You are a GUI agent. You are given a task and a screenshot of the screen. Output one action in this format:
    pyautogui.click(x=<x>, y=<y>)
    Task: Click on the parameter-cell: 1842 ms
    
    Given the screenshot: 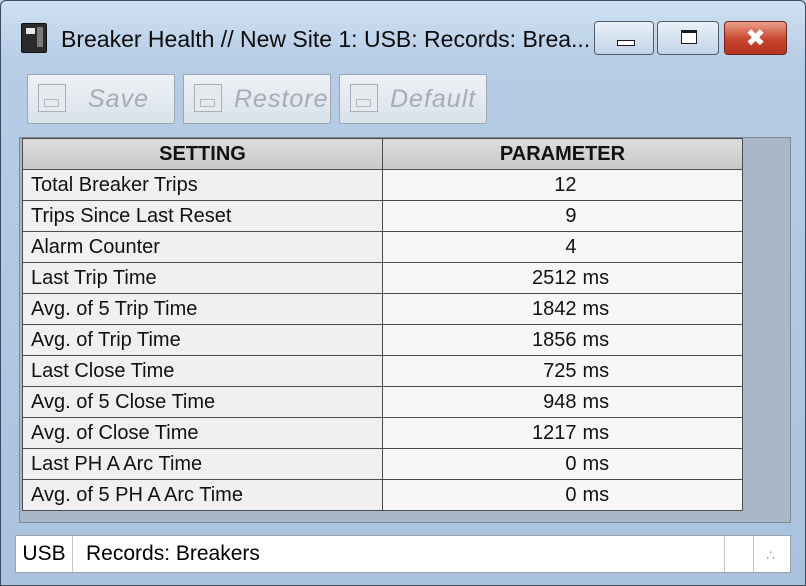 What is the action you would take?
    pyautogui.click(x=562, y=309)
    